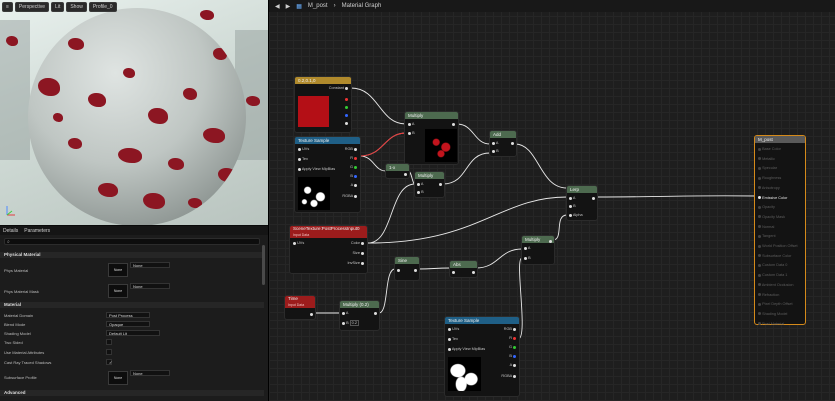  Describe the element at coordinates (109, 362) in the screenshot. I see `cast-ray-traced-shadows-checkbox: ✓` at that location.